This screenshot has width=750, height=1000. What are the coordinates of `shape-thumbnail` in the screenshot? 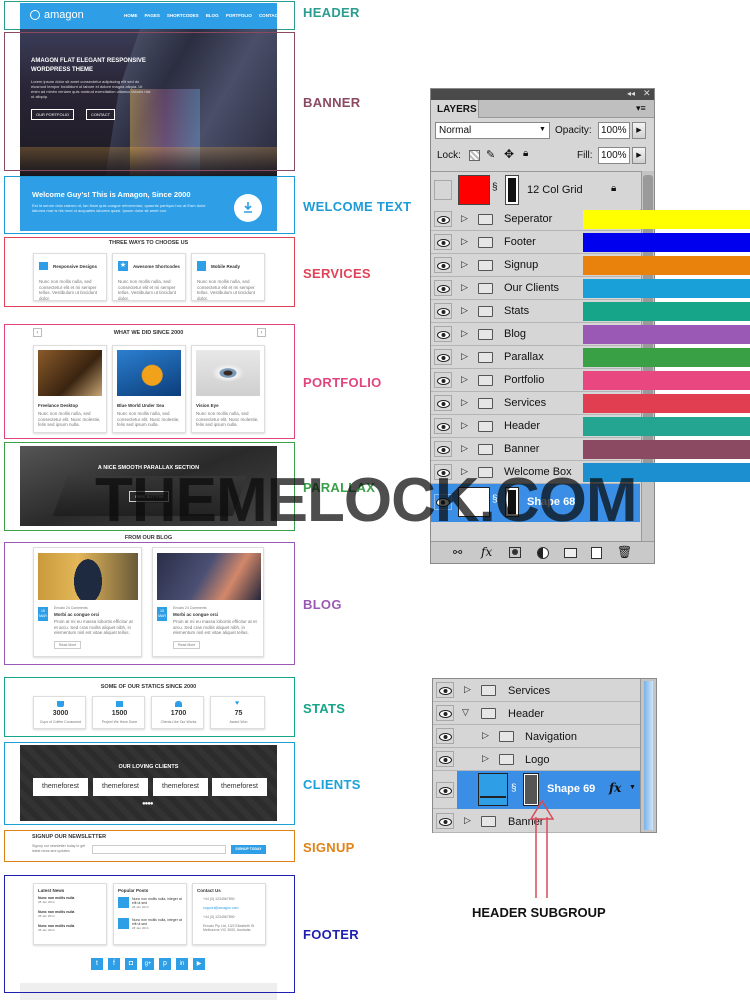 It's located at (493, 789).